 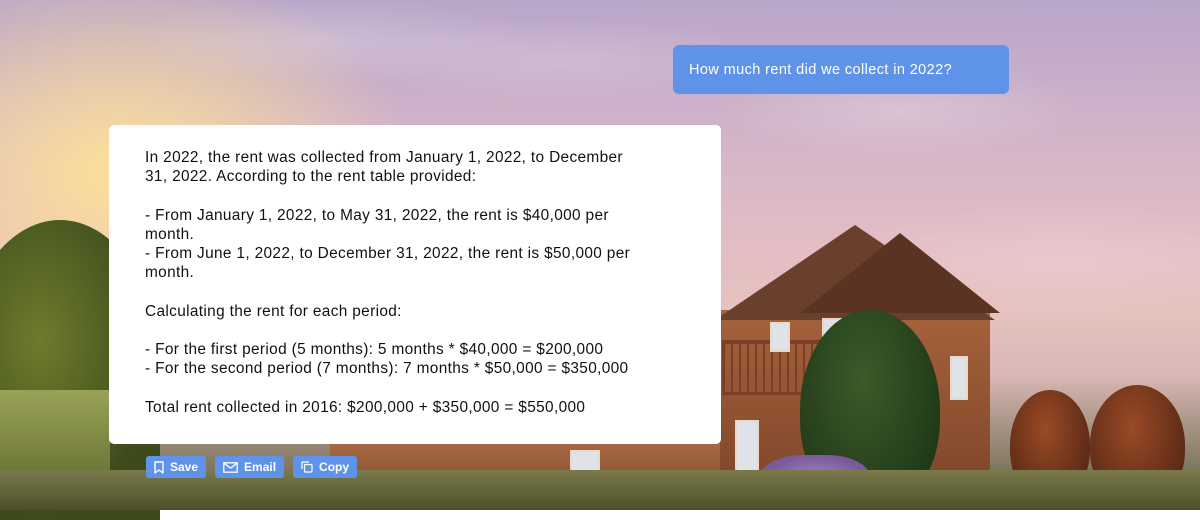 What do you see at coordinates (821, 69) in the screenshot?
I see `user-message-text: How much rent did we collect in 2022?` at bounding box center [821, 69].